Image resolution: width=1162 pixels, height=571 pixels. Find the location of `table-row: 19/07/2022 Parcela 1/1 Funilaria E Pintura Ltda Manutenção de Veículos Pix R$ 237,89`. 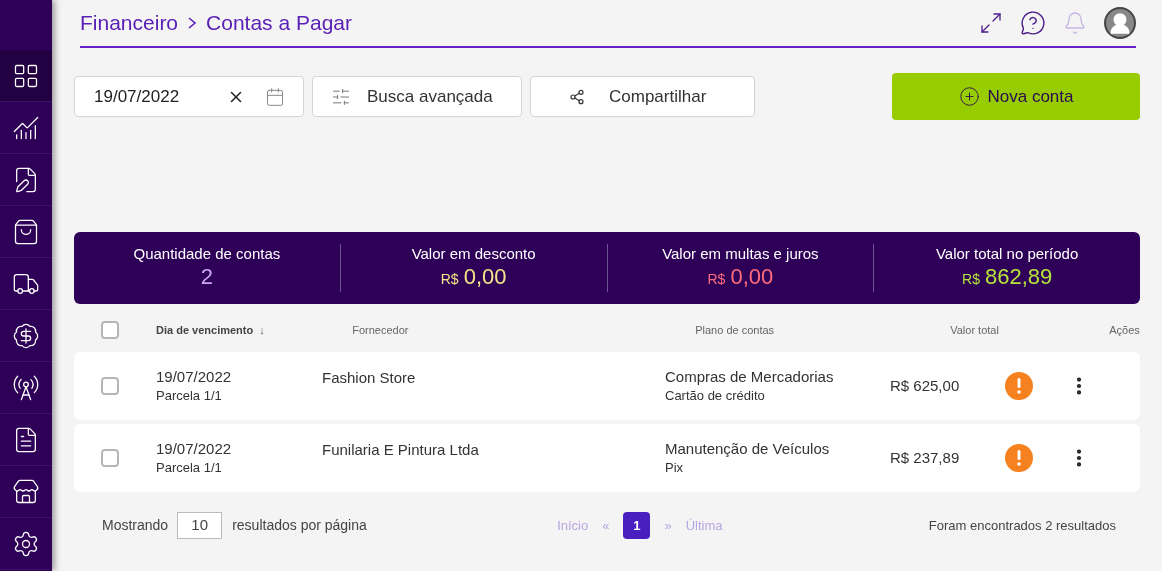

table-row: 19/07/2022 Parcela 1/1 Funilaria E Pintura Ltda Manutenção de Veículos Pix R$ 237,89 is located at coordinates (607, 458).